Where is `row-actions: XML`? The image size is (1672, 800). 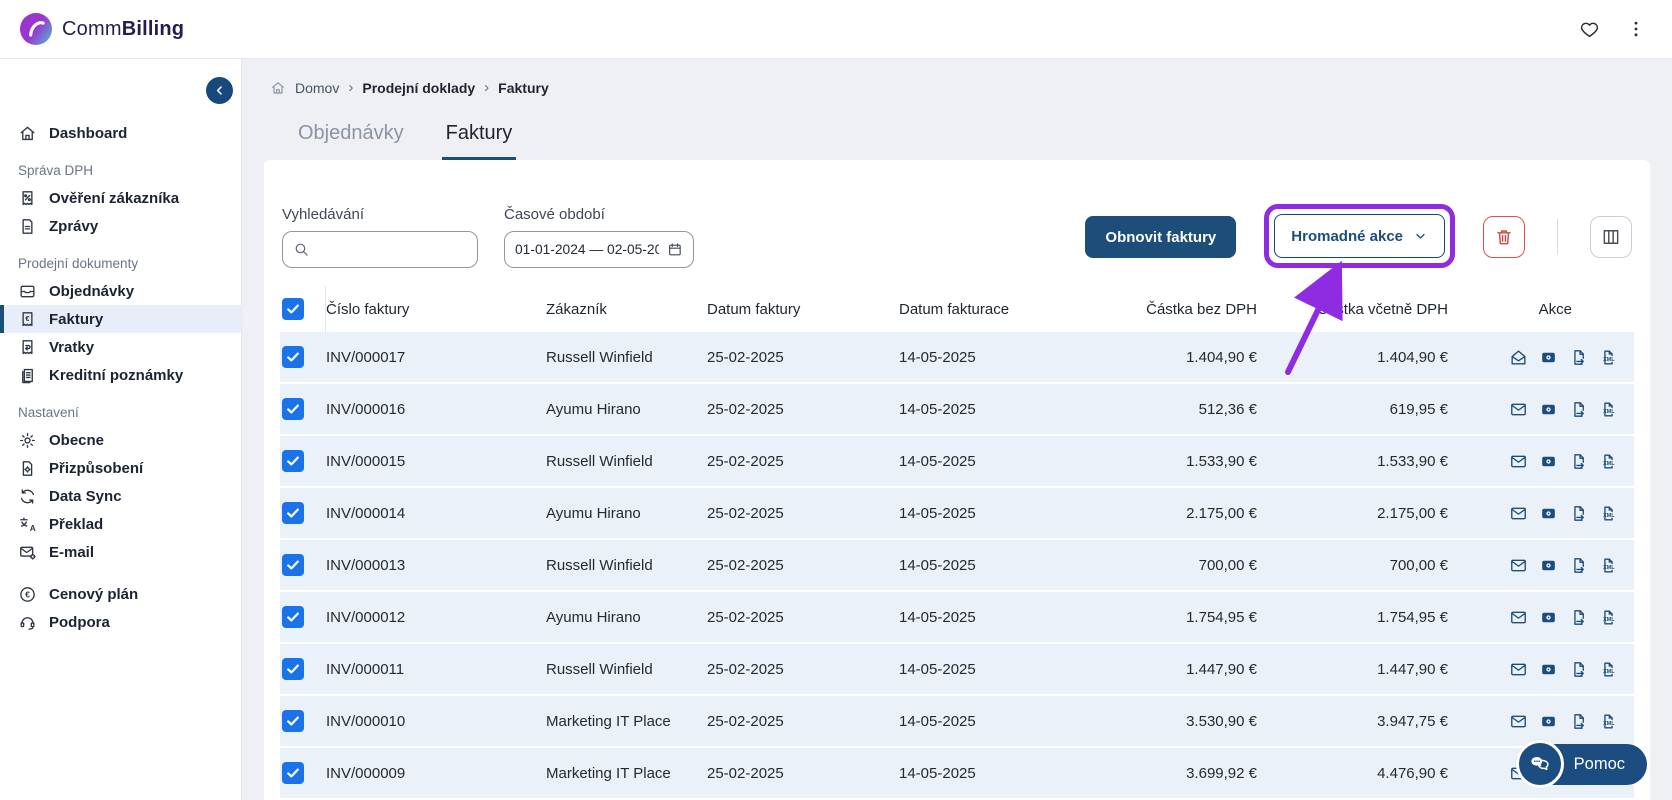
row-actions: XML is located at coordinates (1543, 721).